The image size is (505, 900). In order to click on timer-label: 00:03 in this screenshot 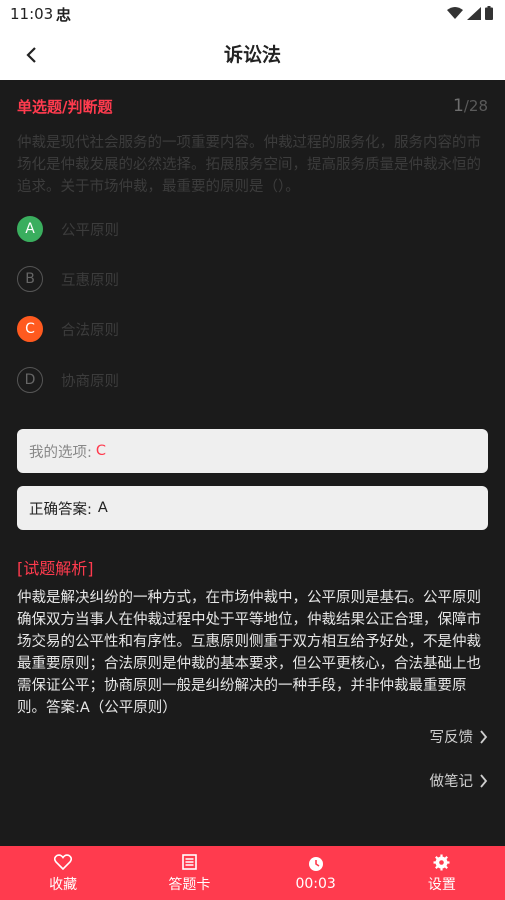, I will do `click(315, 884)`.